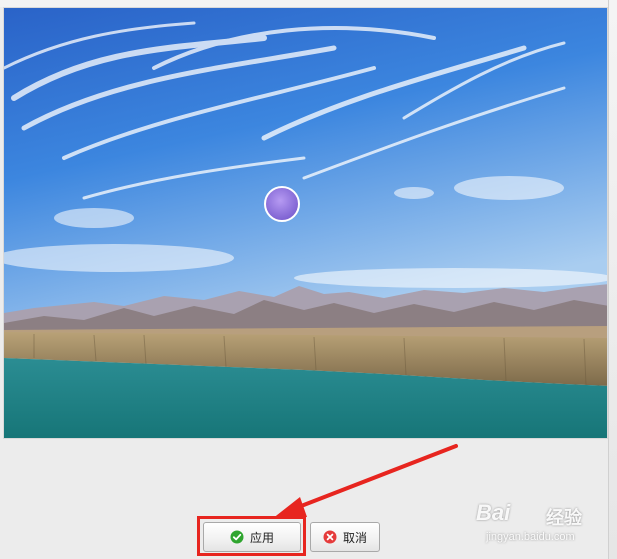  Describe the element at coordinates (308, 3) in the screenshot. I see `top-strip` at that location.